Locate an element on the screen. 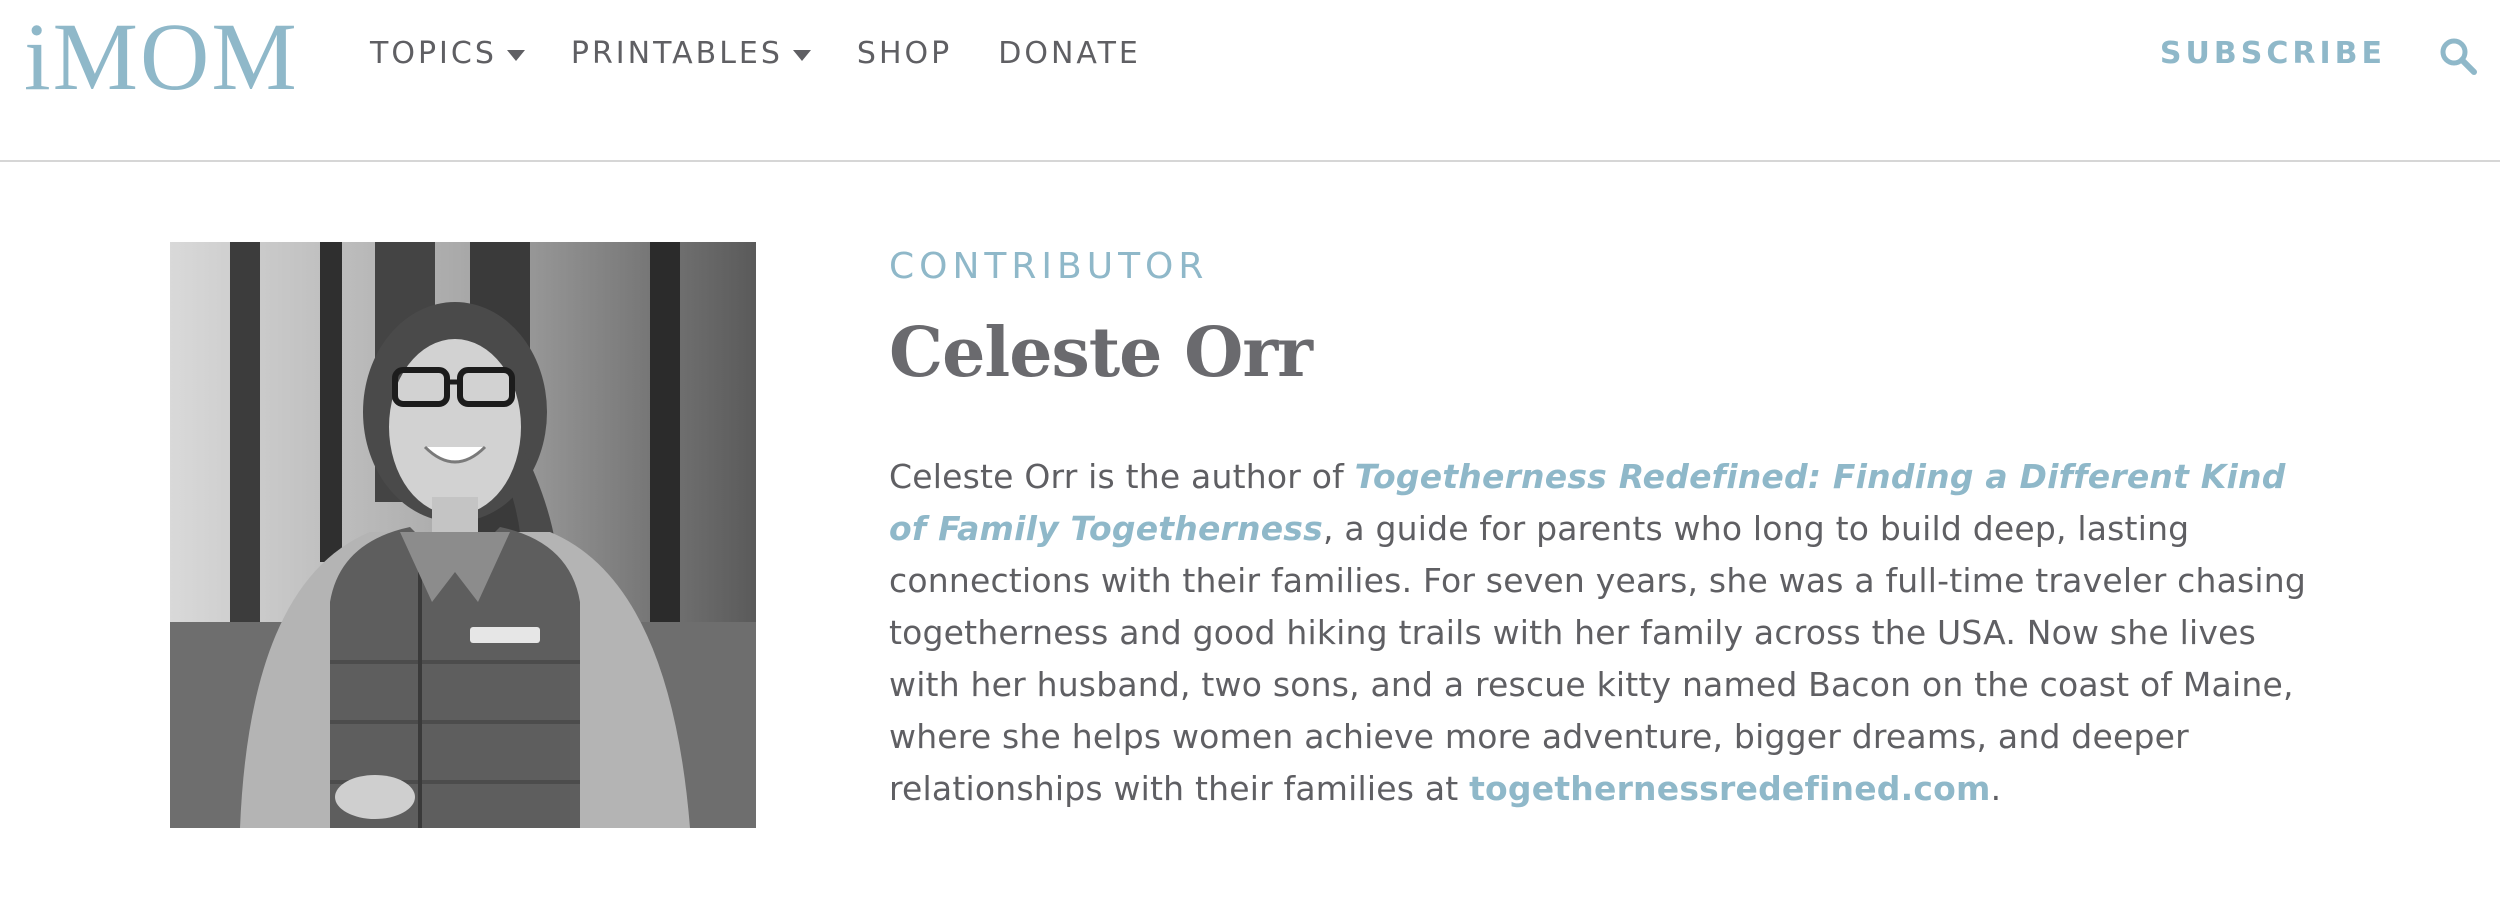  nav-item-label: DONATE is located at coordinates (1069, 53).